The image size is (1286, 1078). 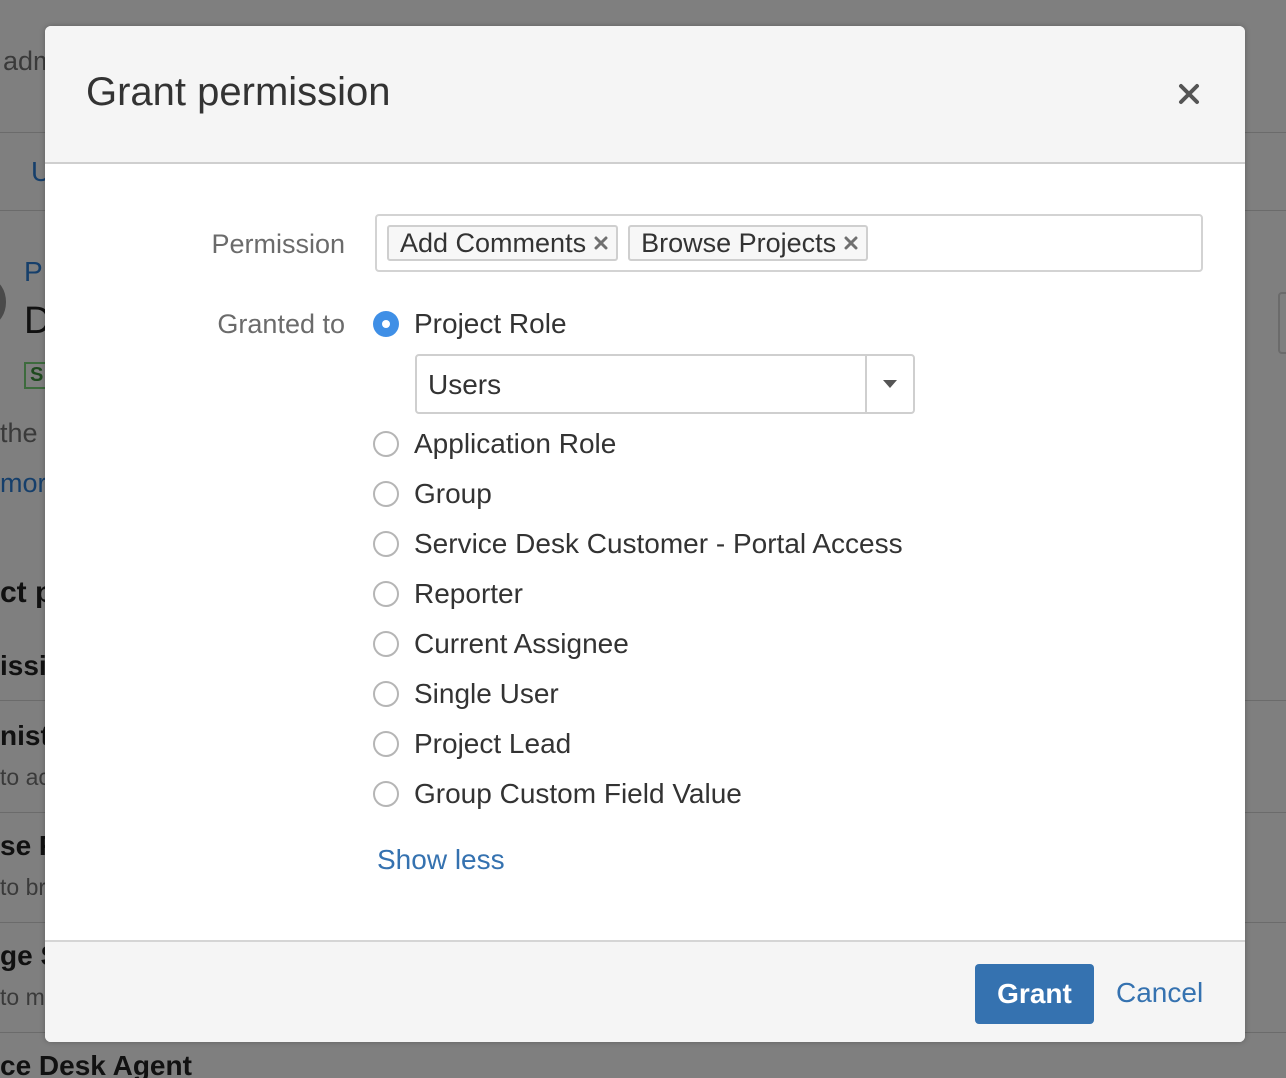 What do you see at coordinates (1282, 323) in the screenshot?
I see `bg-button` at bounding box center [1282, 323].